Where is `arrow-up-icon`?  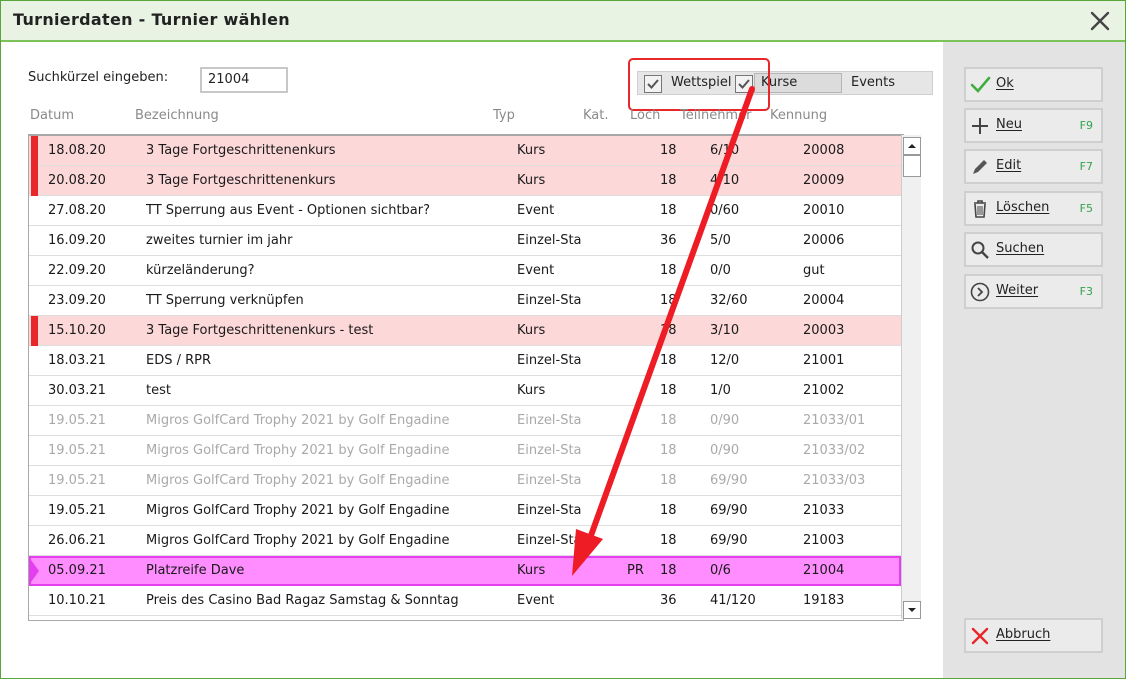
arrow-up-icon is located at coordinates (912, 146).